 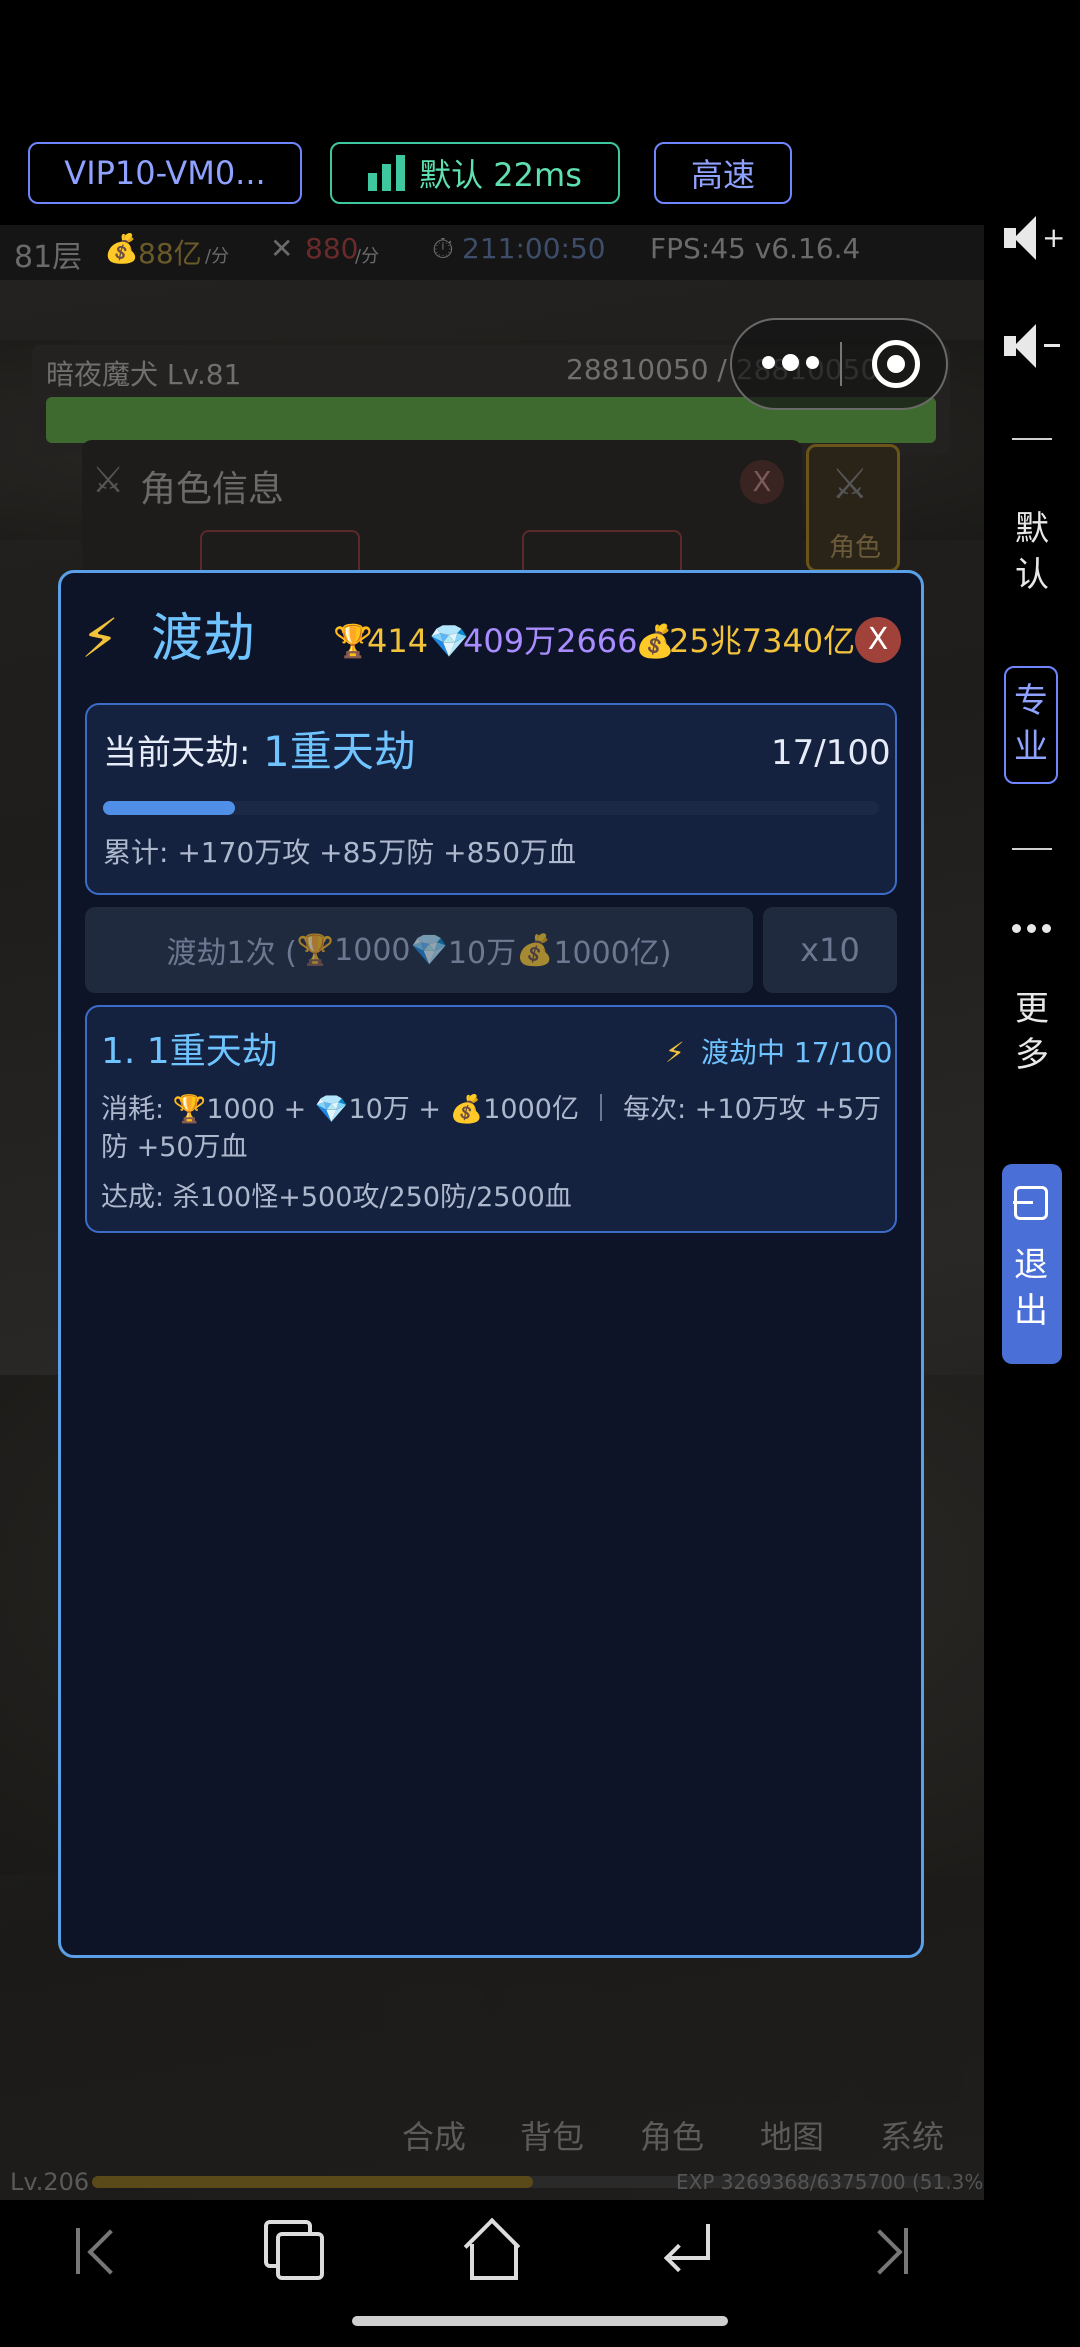 What do you see at coordinates (331, 1109) in the screenshot?
I see `stage-diamond-icon: 💎` at bounding box center [331, 1109].